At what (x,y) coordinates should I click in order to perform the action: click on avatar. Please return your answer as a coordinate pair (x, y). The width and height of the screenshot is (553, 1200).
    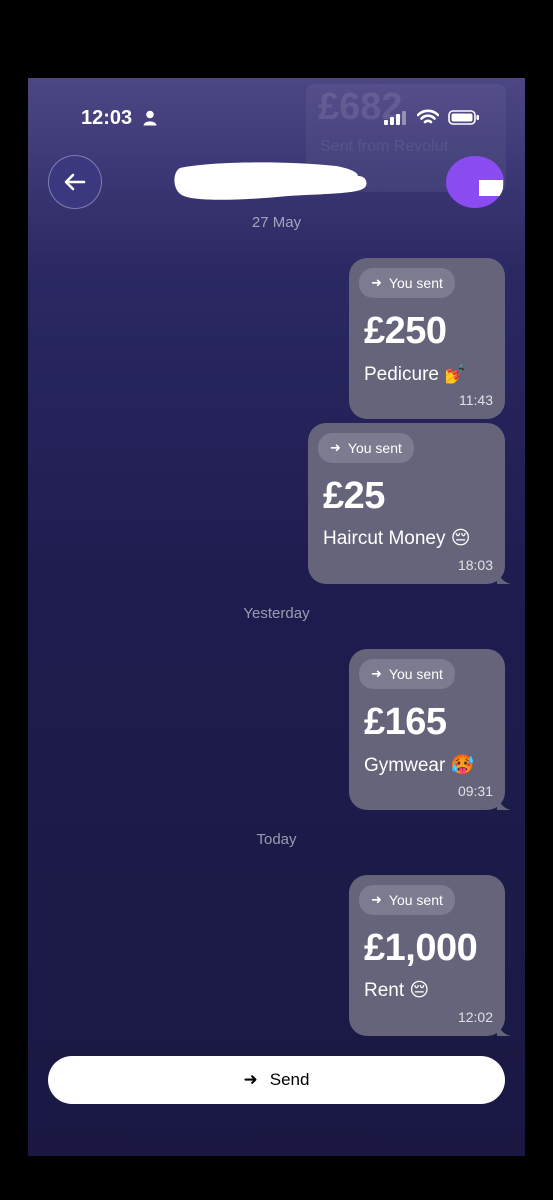
    Looking at the image, I should click on (475, 182).